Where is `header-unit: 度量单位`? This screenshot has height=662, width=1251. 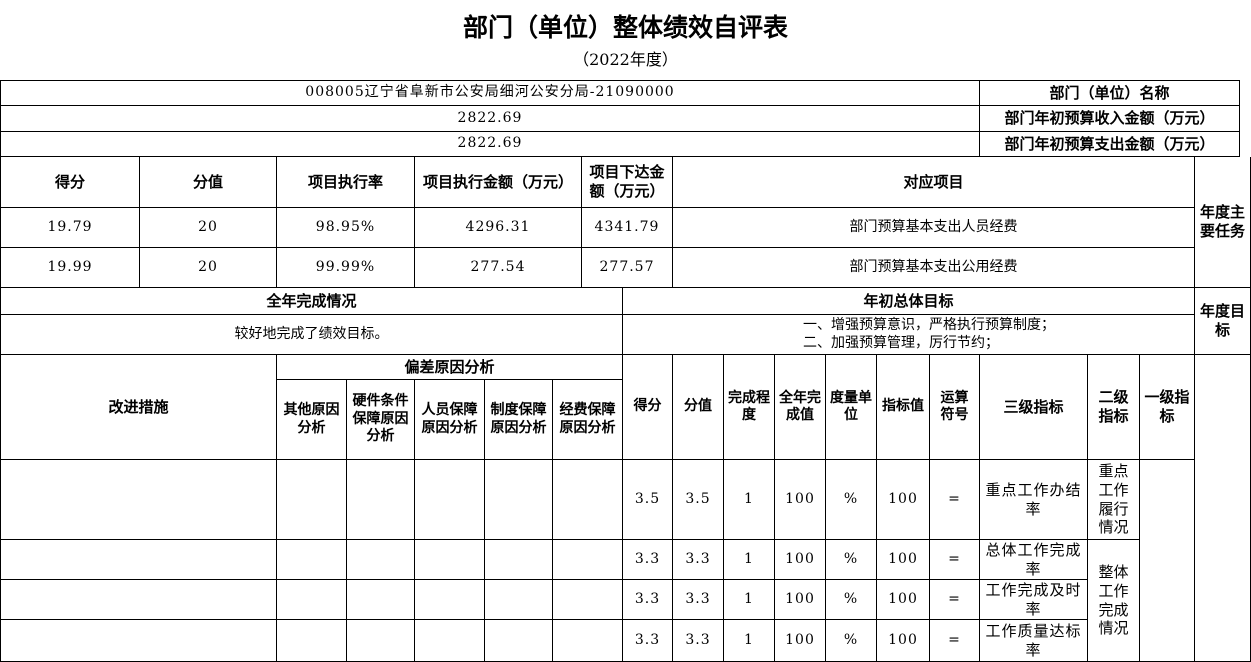 header-unit: 度量单位 is located at coordinates (851, 407).